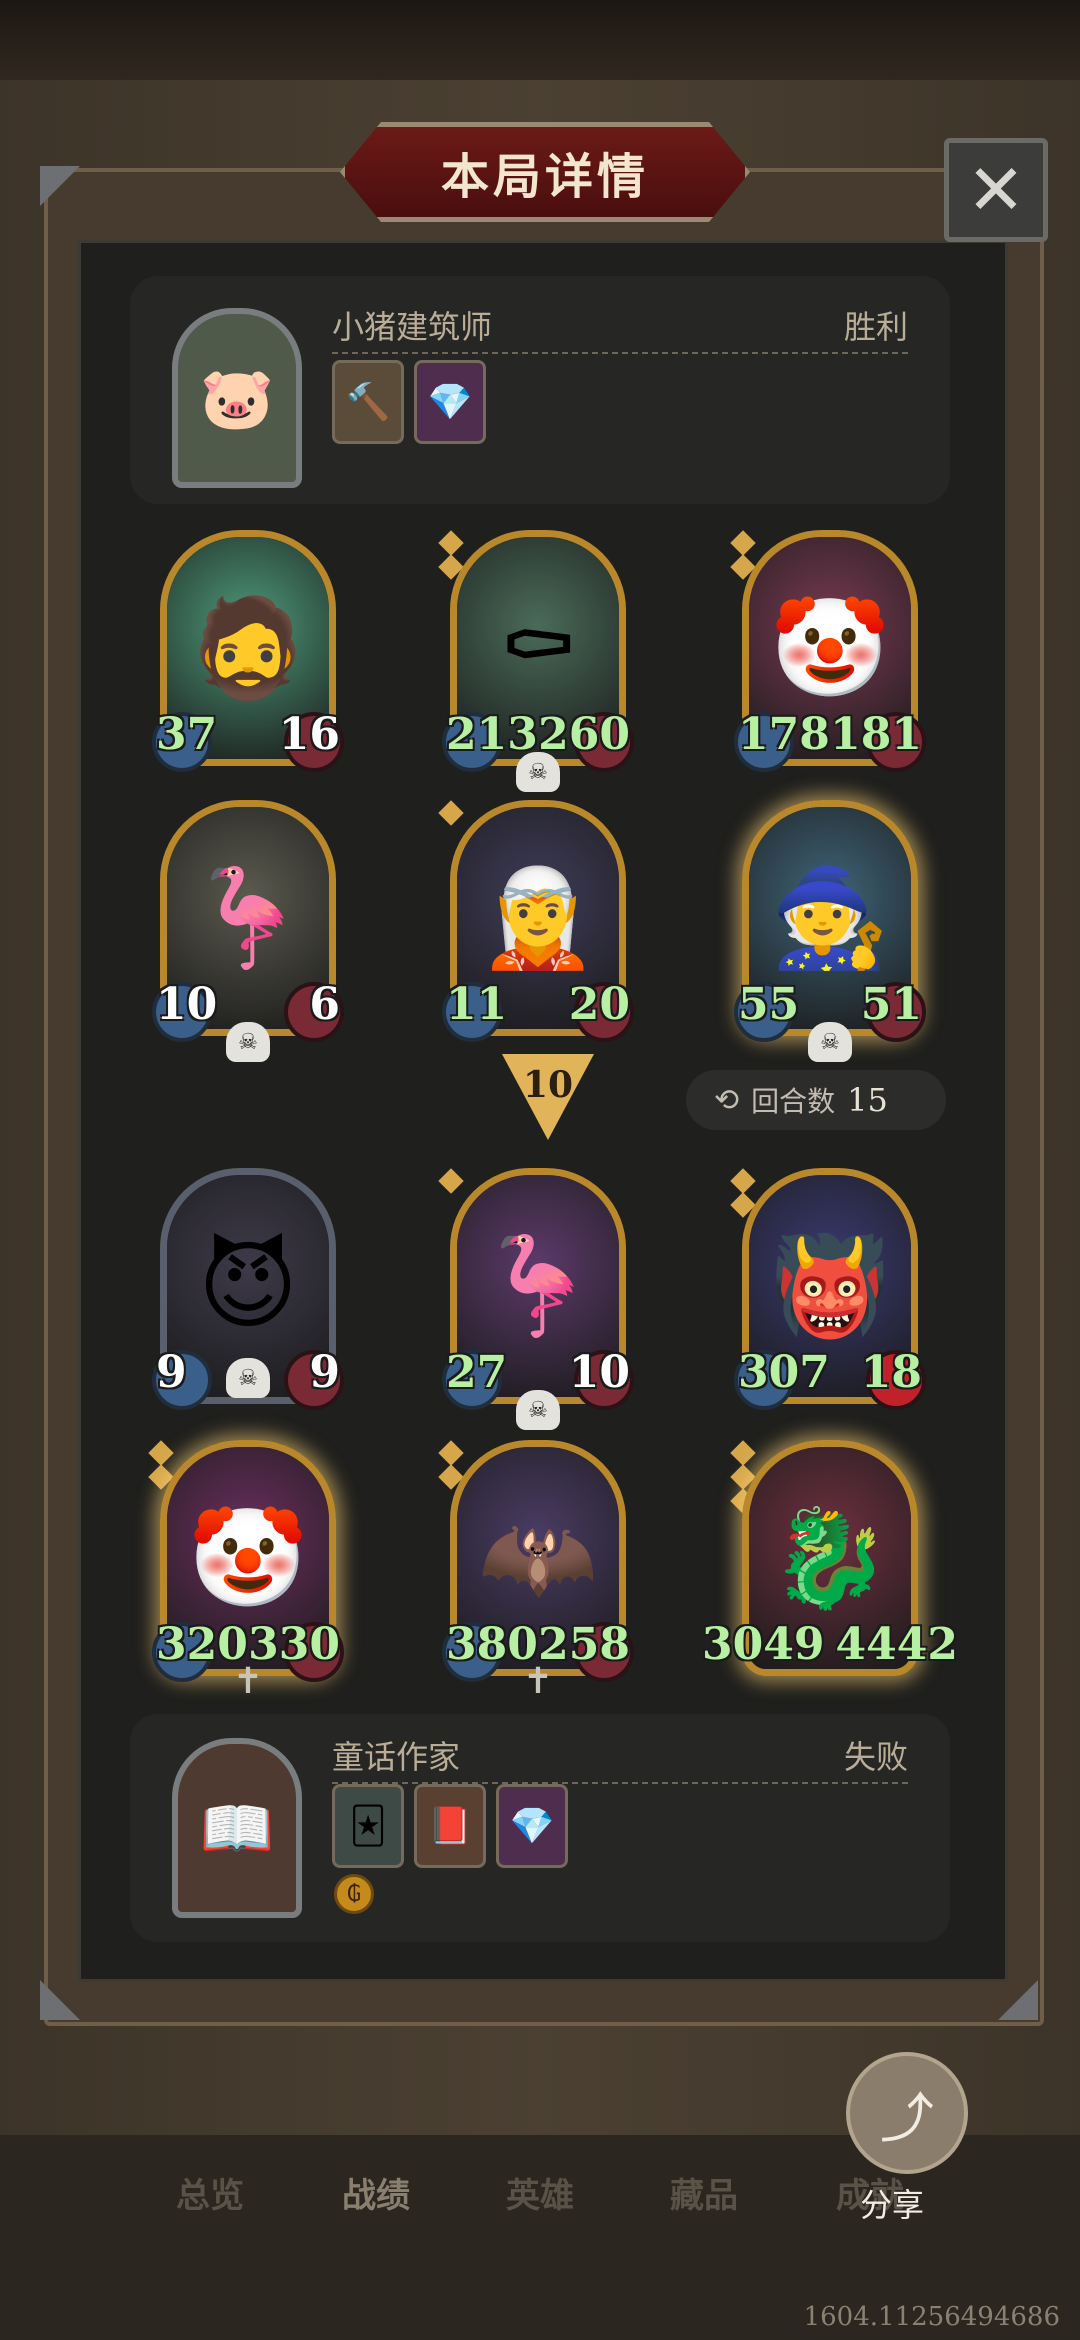 This screenshot has height=2340, width=1080. I want to click on health-value: 260, so click(584, 734).